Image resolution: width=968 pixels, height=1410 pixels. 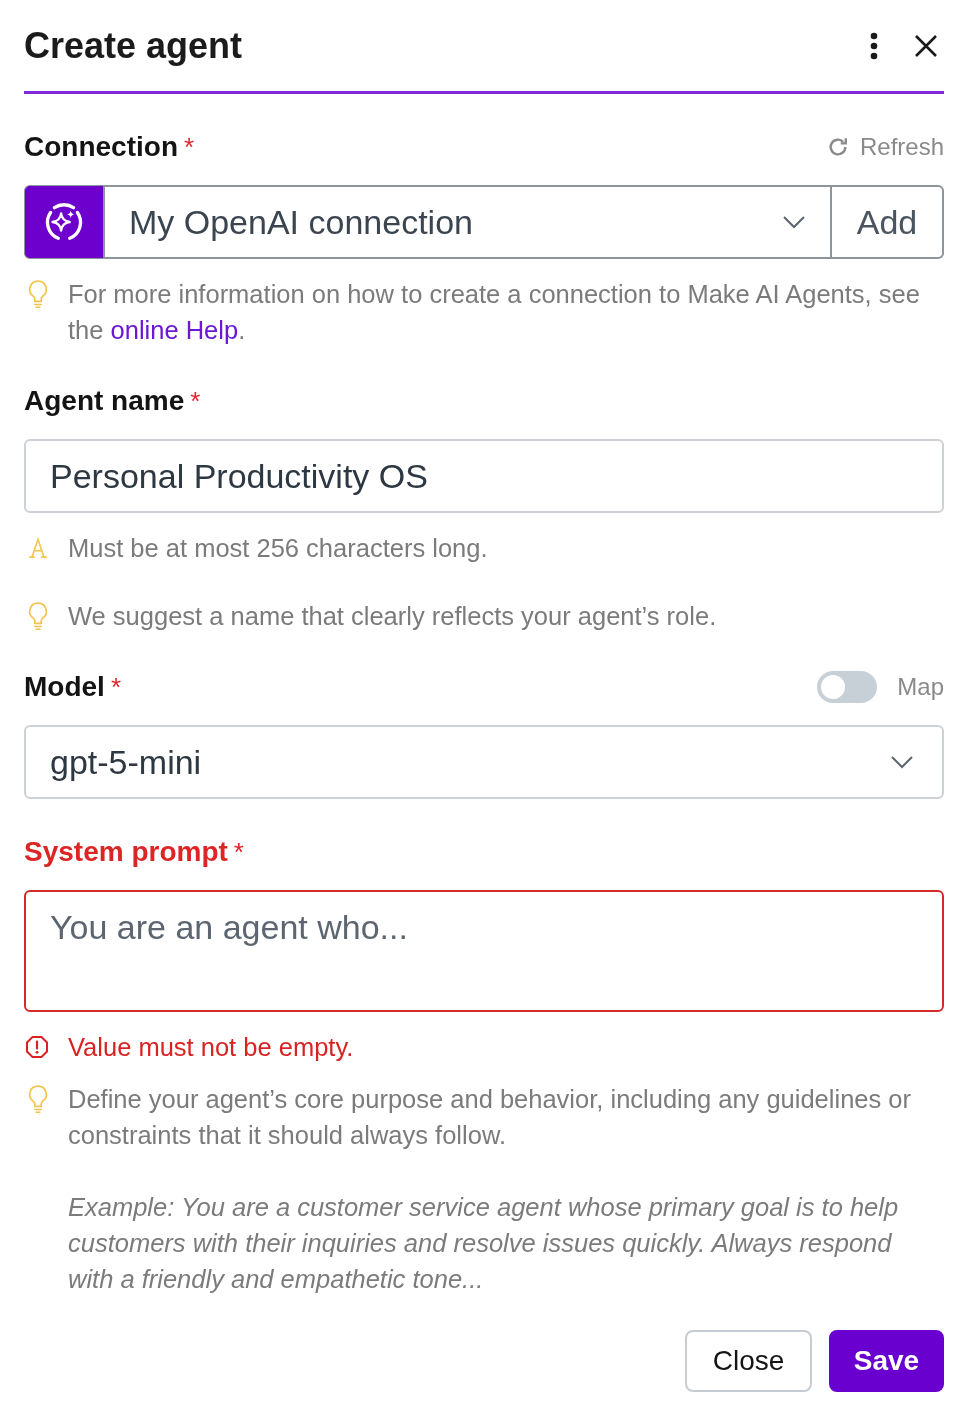 I want to click on sparkle-ring-icon, so click(x=63, y=222).